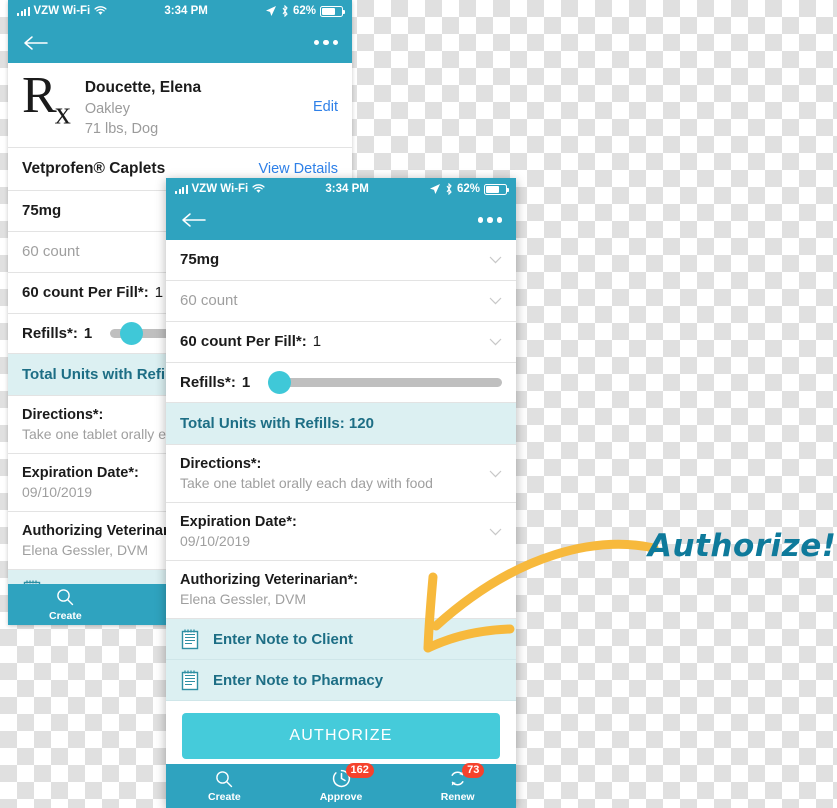 This screenshot has height=808, width=837. I want to click on status-bar-back: VZW Wi-Fi 3:34 PM 62%, so click(180, 11).